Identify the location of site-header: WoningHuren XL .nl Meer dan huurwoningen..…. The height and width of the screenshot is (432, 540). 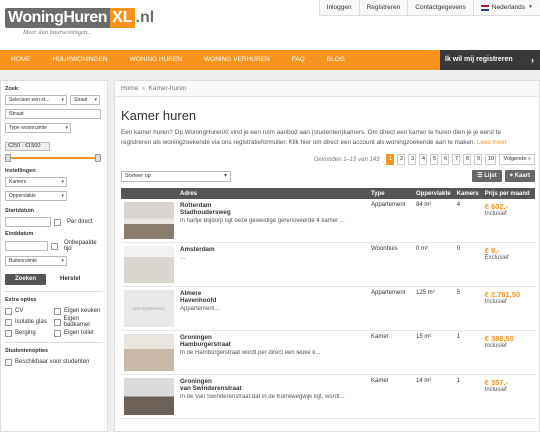
(270, 25).